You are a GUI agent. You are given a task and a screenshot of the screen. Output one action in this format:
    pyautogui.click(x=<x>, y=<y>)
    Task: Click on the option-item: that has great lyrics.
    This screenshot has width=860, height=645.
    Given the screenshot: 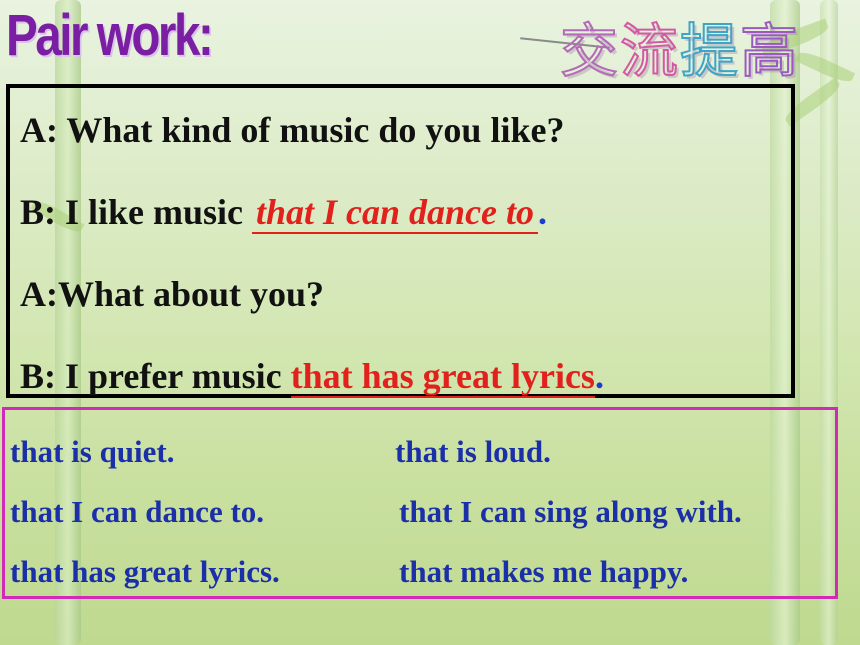 What is the action you would take?
    pyautogui.click(x=145, y=571)
    